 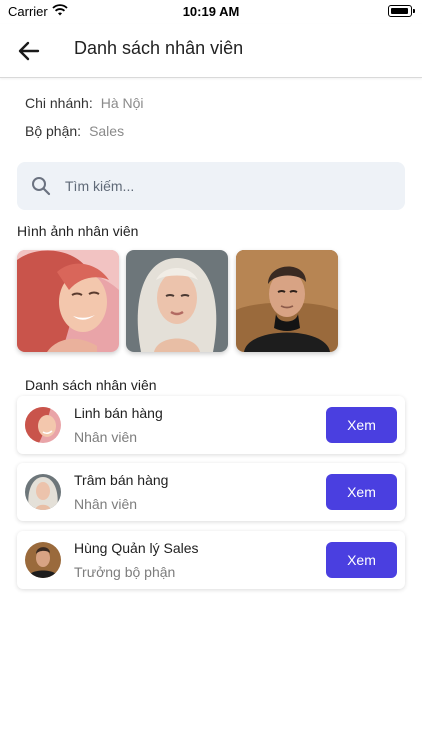 What do you see at coordinates (159, 48) in the screenshot?
I see `page-title: Danh sách nhân viên` at bounding box center [159, 48].